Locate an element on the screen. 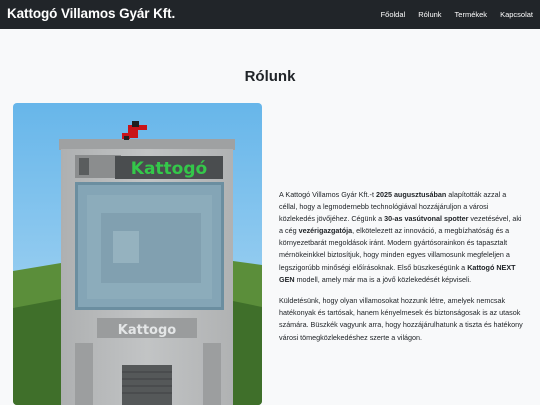 This screenshot has height=405, width=540. nav-link-about: Rólunk is located at coordinates (429, 14).